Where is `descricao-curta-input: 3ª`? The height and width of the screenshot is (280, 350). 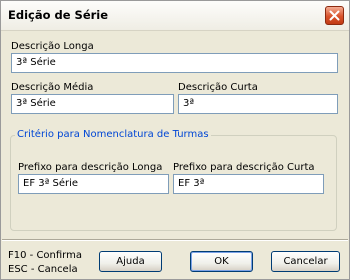
descricao-curta-input: 3ª is located at coordinates (258, 104).